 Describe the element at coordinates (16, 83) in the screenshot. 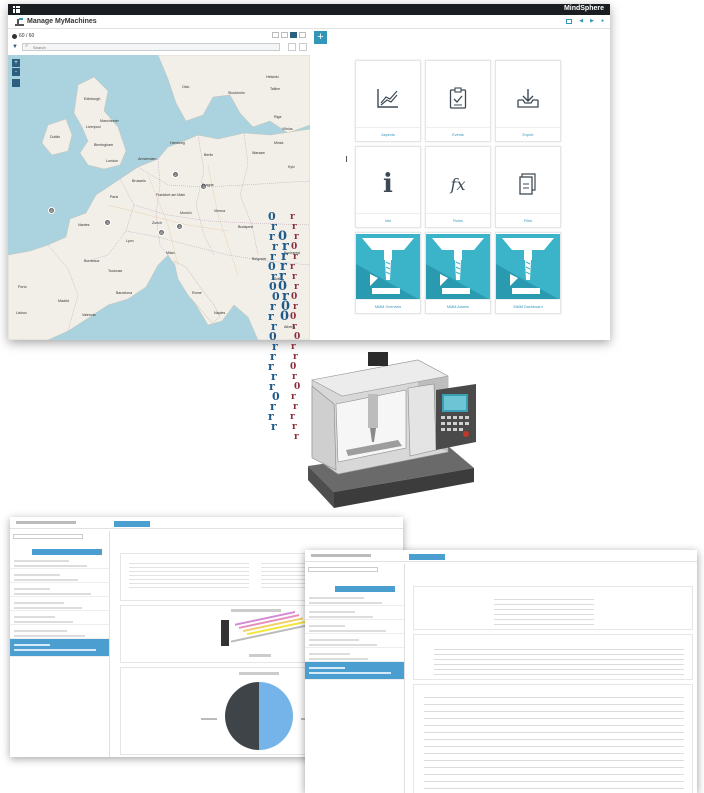

I see `fit-bounds-button` at that location.